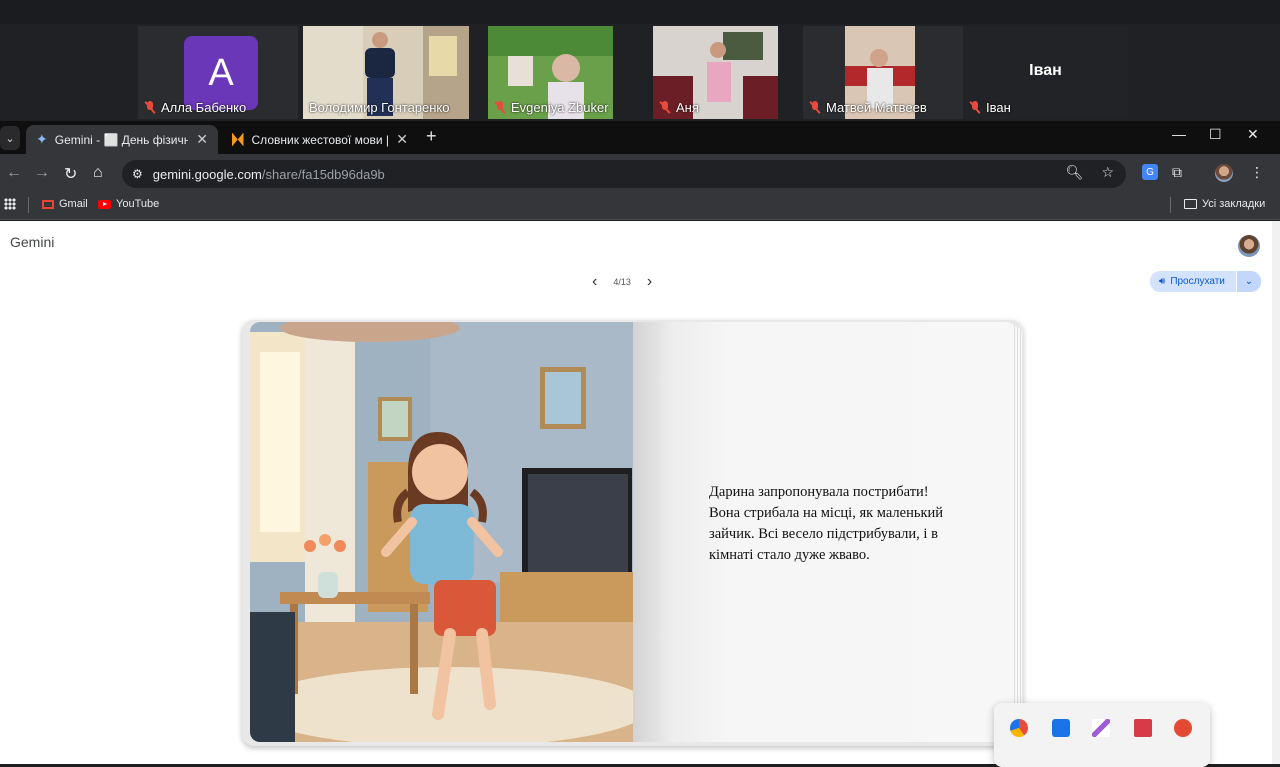 The height and width of the screenshot is (767, 1280). I want to click on url-host: gemini.google.com, so click(207, 174).